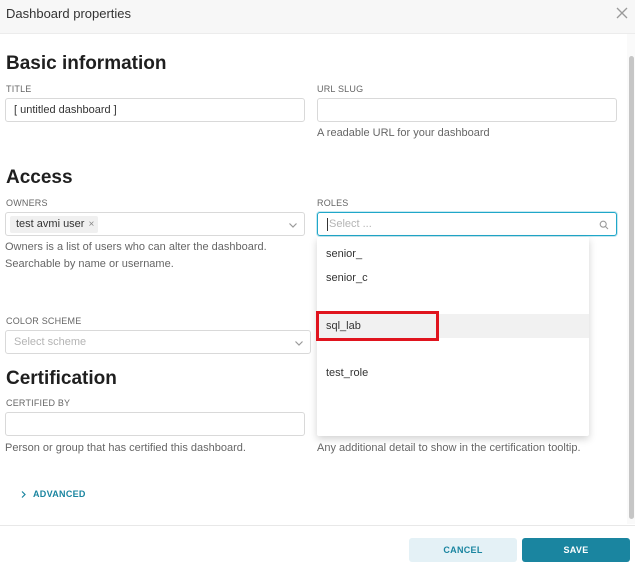  I want to click on modal-title: Dashboard properties, so click(69, 13).